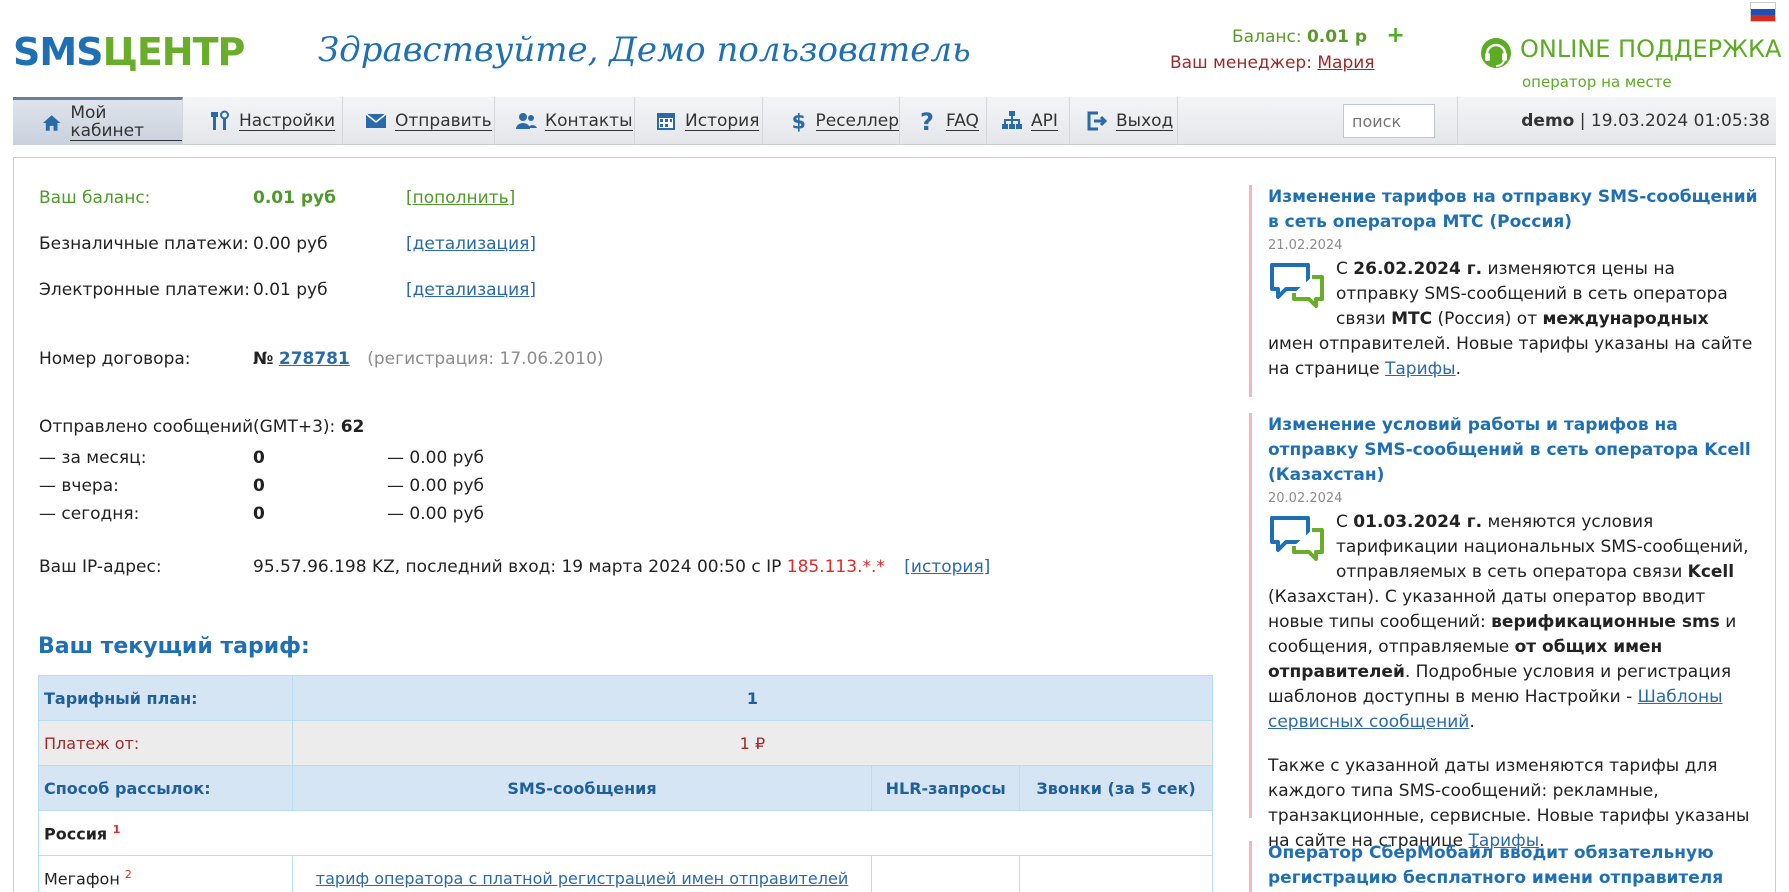 The height and width of the screenshot is (892, 1789). What do you see at coordinates (1028, 121) in the screenshot?
I see `nav-api: API` at bounding box center [1028, 121].